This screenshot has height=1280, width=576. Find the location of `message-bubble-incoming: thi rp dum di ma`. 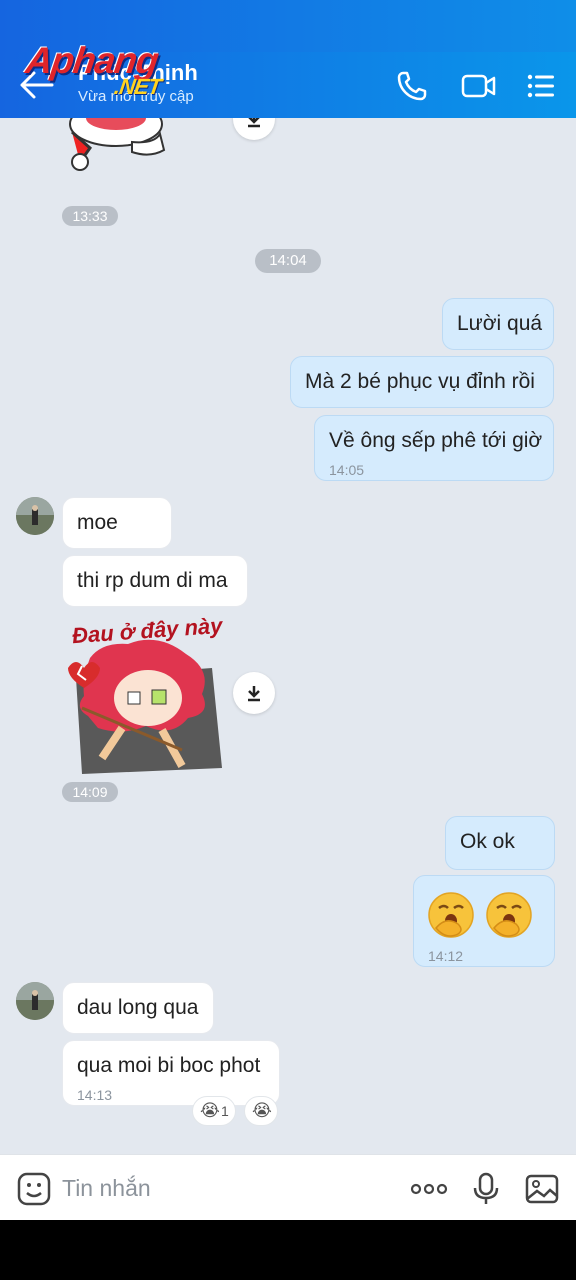

message-bubble-incoming: thi rp dum di ma is located at coordinates (155, 581).